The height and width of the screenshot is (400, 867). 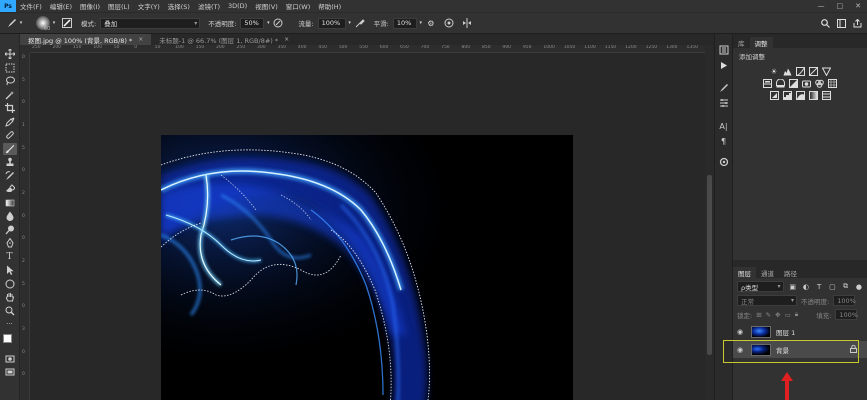 What do you see at coordinates (10, 203) in the screenshot?
I see `gradient-tool-icon` at bounding box center [10, 203].